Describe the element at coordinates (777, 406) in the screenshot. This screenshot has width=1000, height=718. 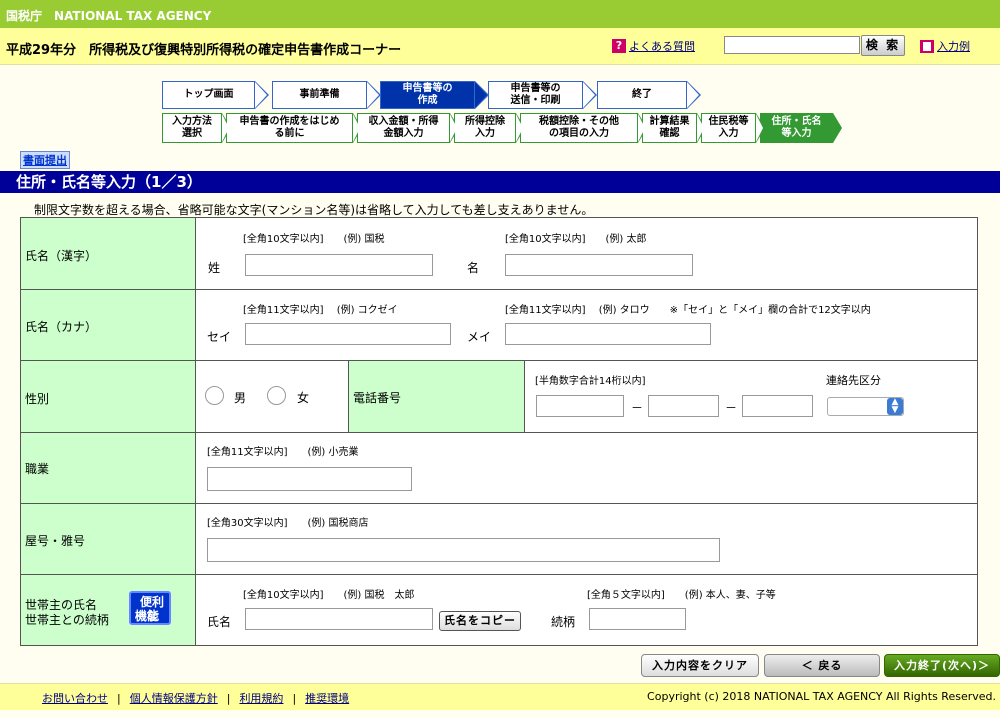
I see `phone-number-input` at that location.